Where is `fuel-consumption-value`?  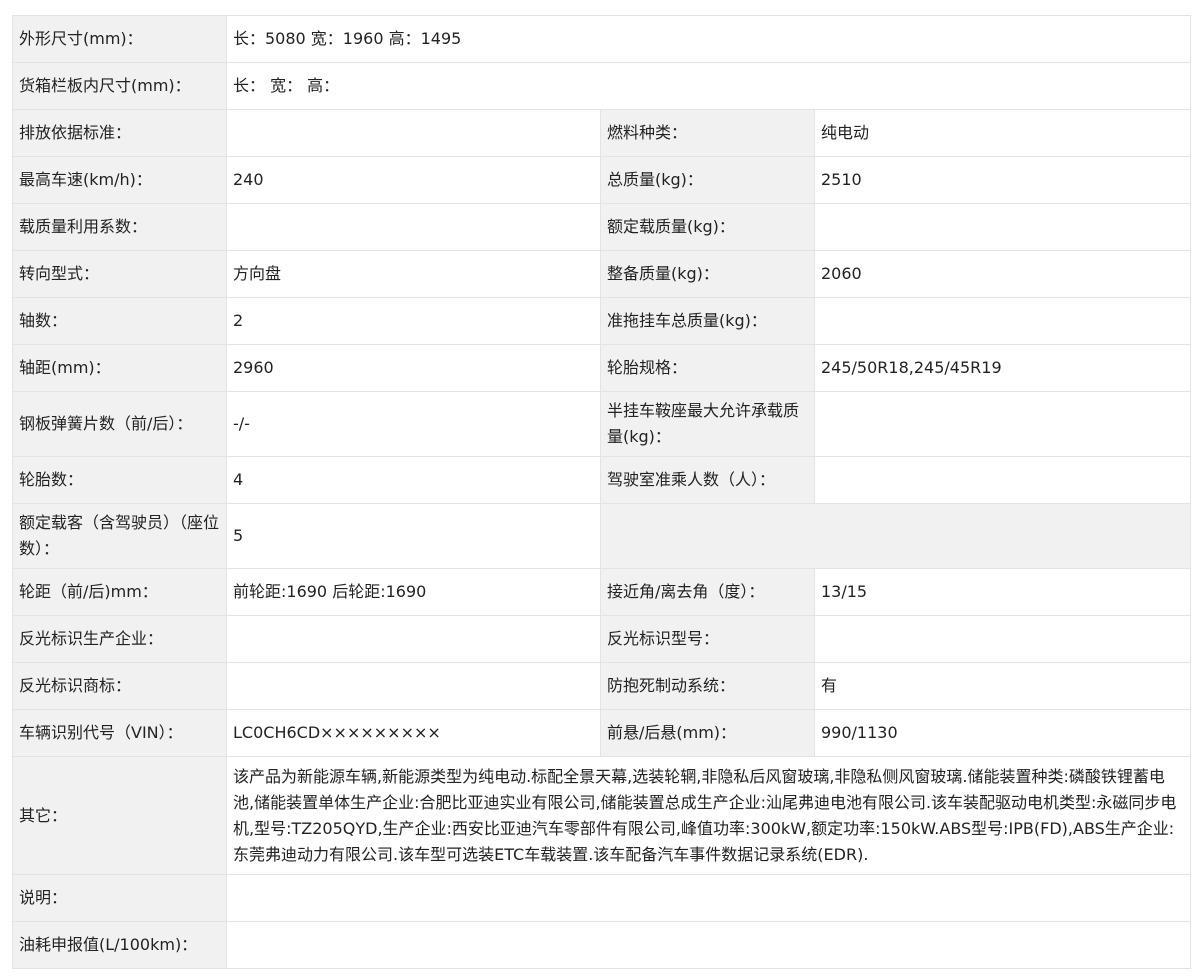
fuel-consumption-value is located at coordinates (708, 945).